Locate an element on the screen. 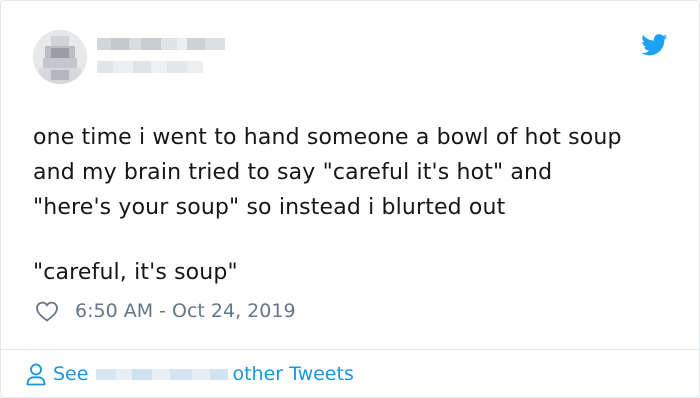  display-name-redacted is located at coordinates (161, 44).